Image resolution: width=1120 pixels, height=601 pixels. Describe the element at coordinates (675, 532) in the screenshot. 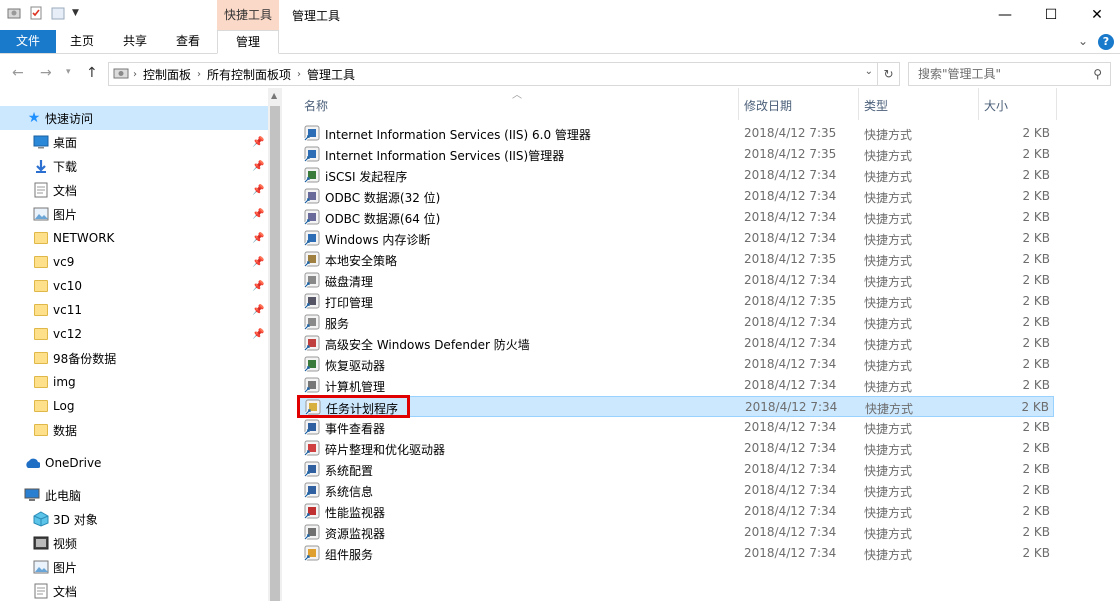

I see `file-row: 资源监视器 2018/4/12 7:34 快捷方式 2 KB` at that location.